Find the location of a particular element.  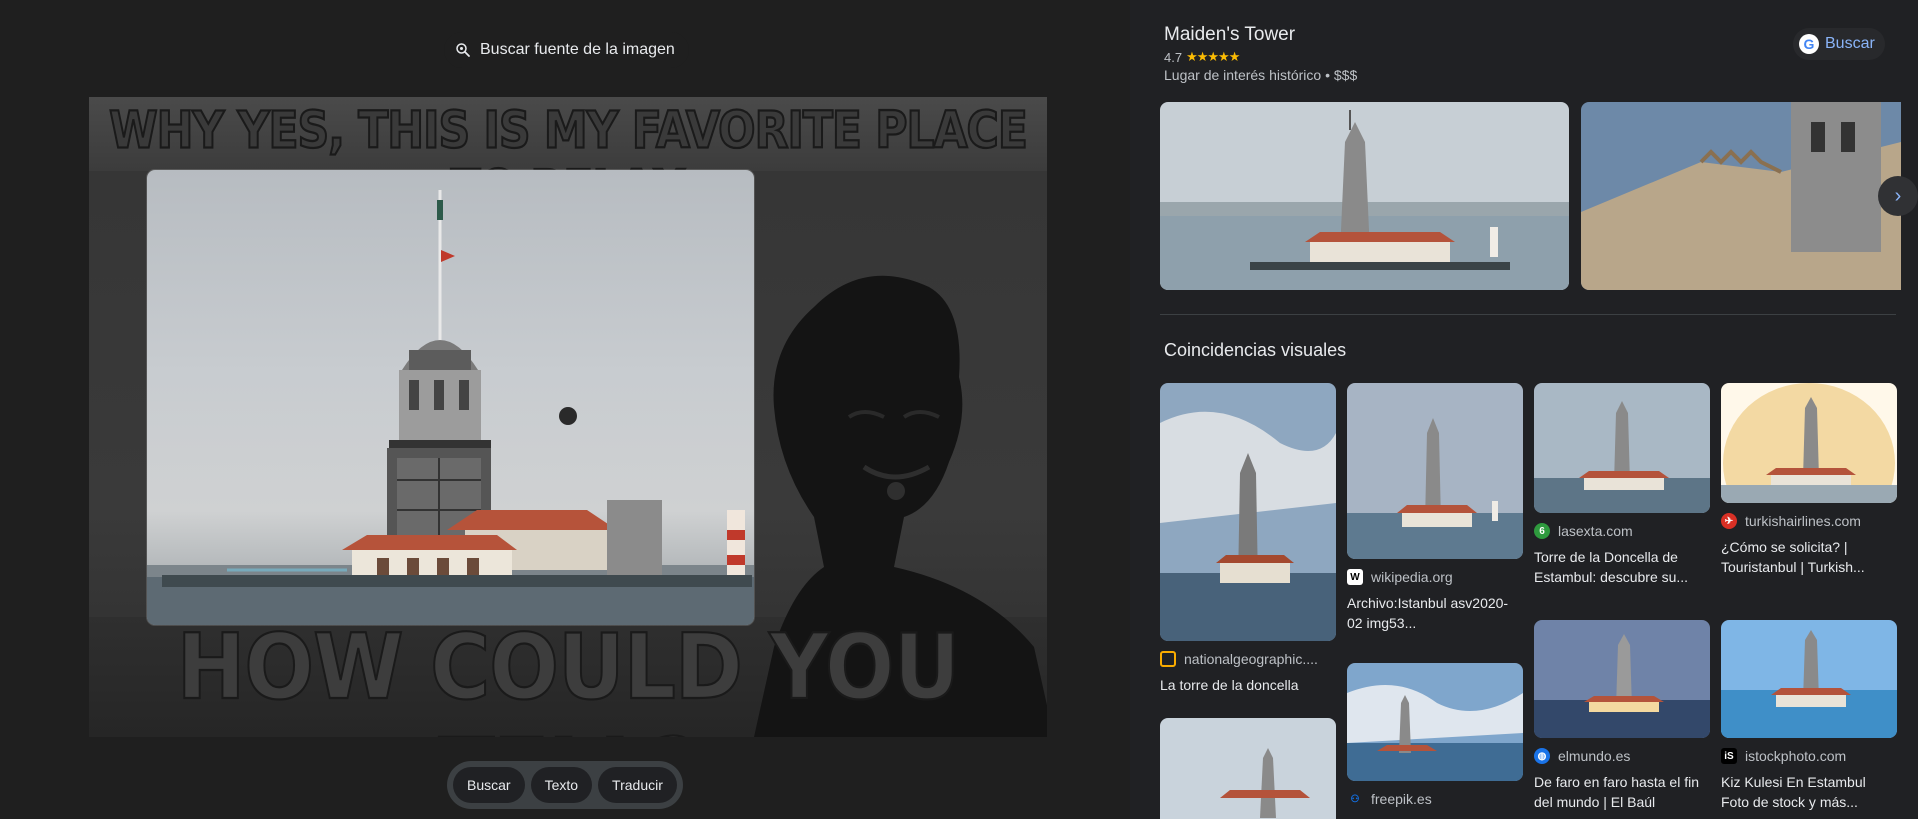

google-search-button: G Buscar is located at coordinates (1839, 44).